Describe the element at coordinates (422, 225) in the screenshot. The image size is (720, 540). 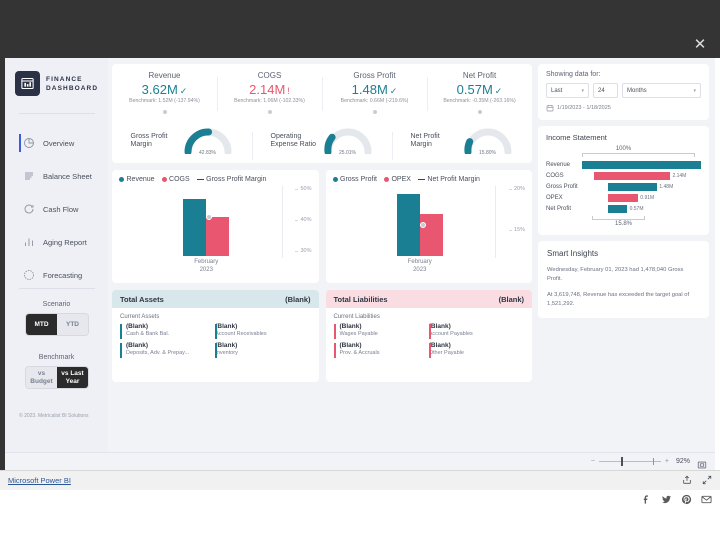
I see `line-marker-net-profit-margin` at that location.